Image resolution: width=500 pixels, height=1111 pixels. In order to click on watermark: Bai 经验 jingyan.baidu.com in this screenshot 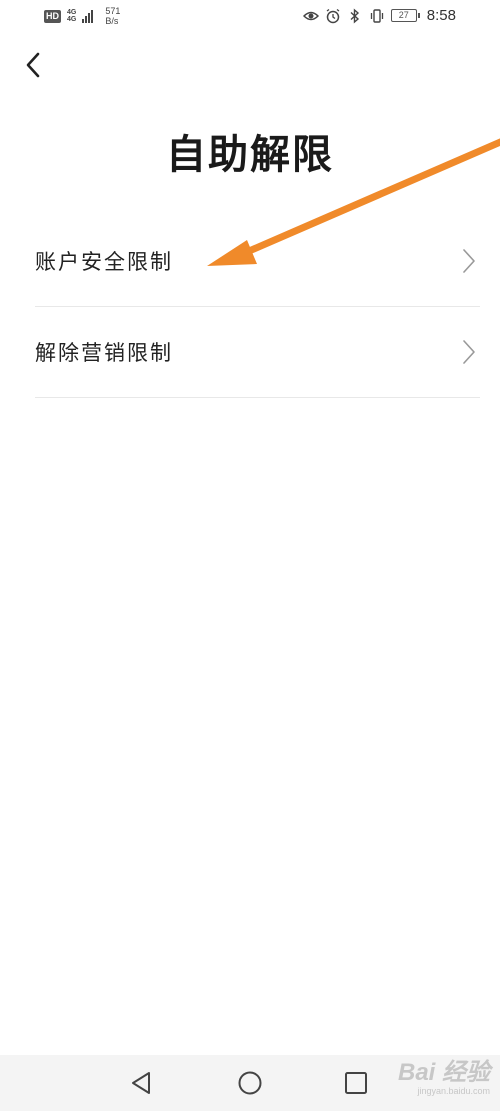, I will do `click(443, 1078)`.